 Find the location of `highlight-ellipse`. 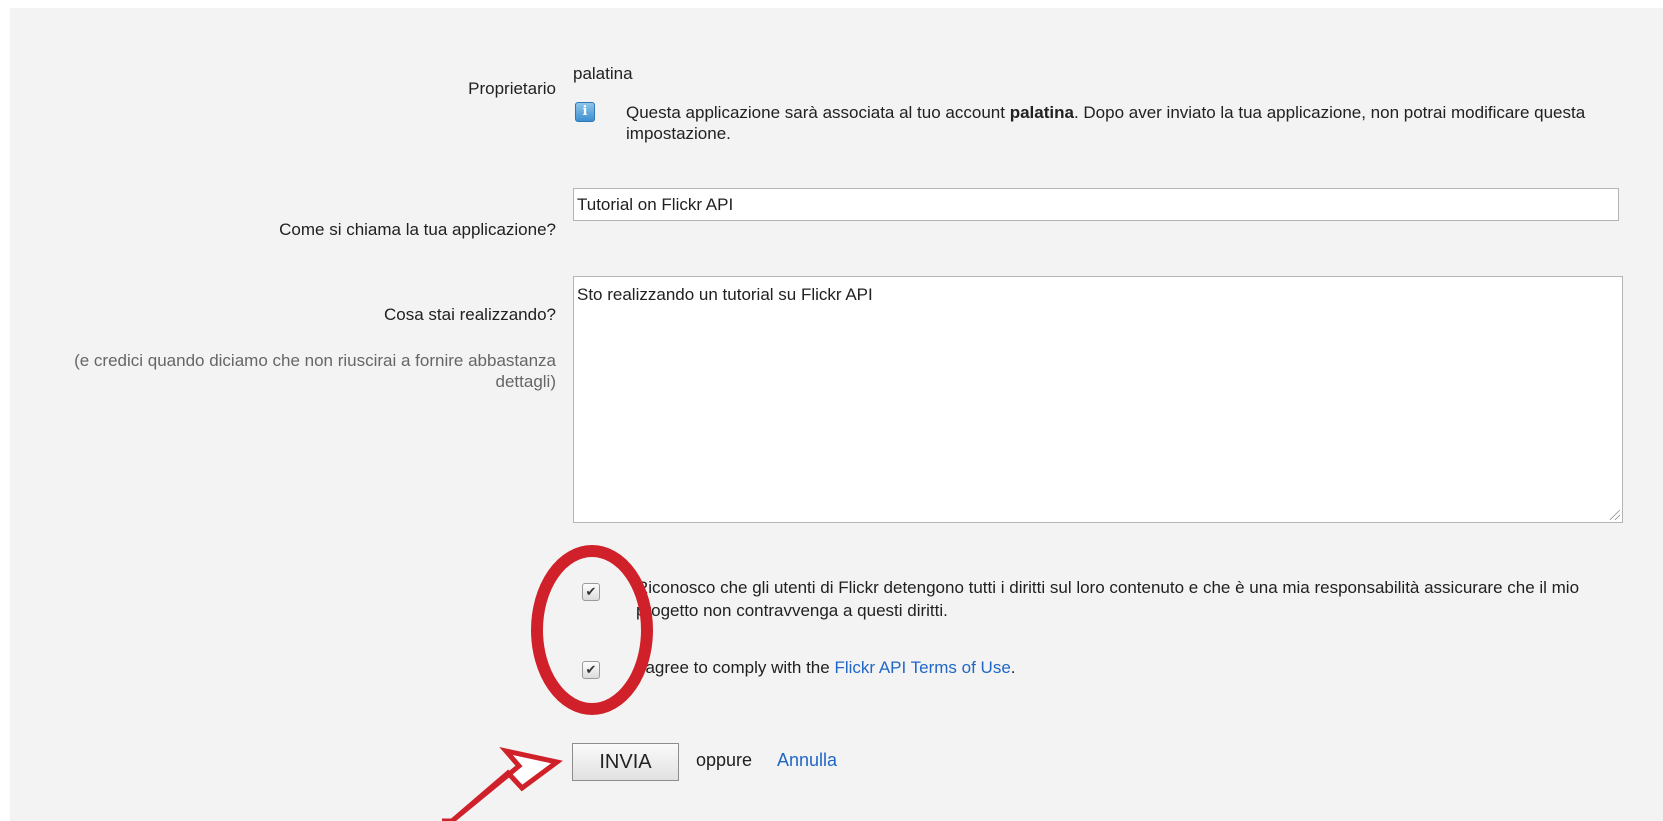

highlight-ellipse is located at coordinates (592, 630).